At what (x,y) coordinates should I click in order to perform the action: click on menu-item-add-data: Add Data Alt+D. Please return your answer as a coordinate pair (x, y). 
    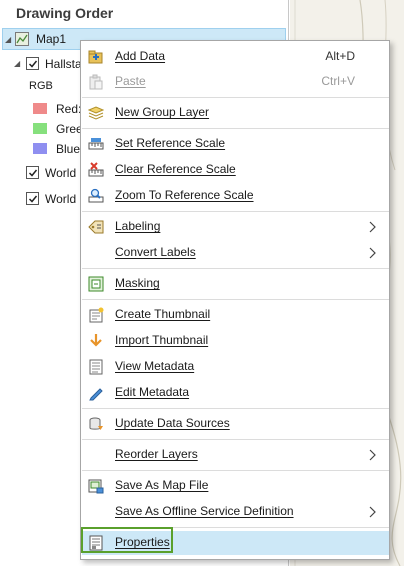
    Looking at the image, I should click on (235, 57).